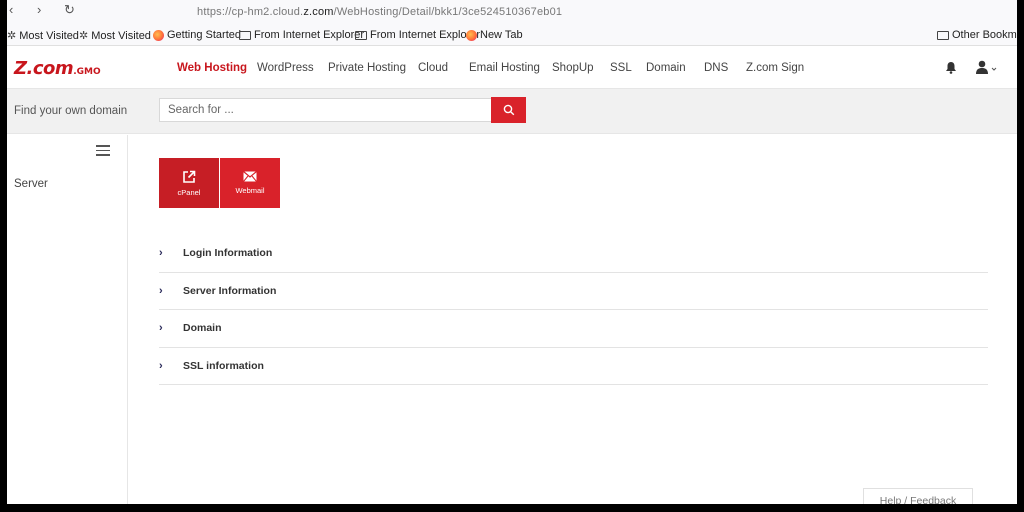 This screenshot has height=512, width=1024. I want to click on bell-icon, so click(951, 67).